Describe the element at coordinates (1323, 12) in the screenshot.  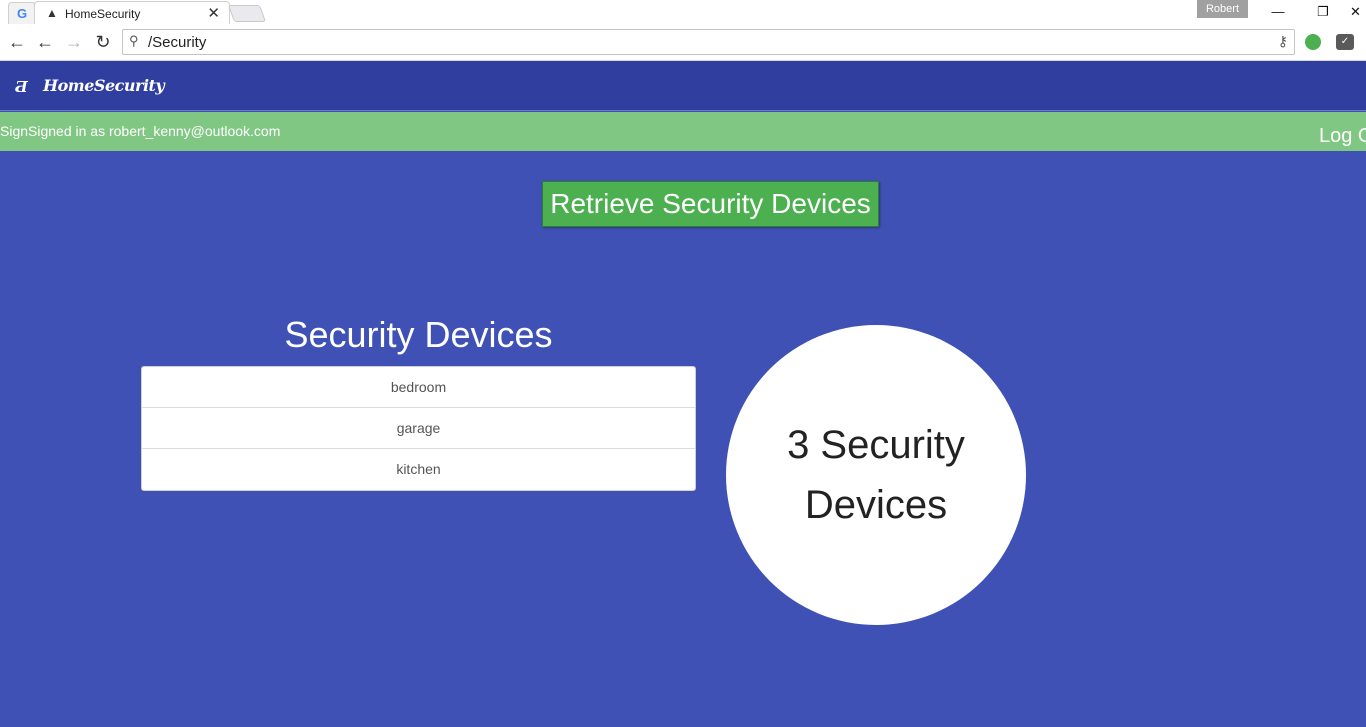
I see `restore-button: ❐` at that location.